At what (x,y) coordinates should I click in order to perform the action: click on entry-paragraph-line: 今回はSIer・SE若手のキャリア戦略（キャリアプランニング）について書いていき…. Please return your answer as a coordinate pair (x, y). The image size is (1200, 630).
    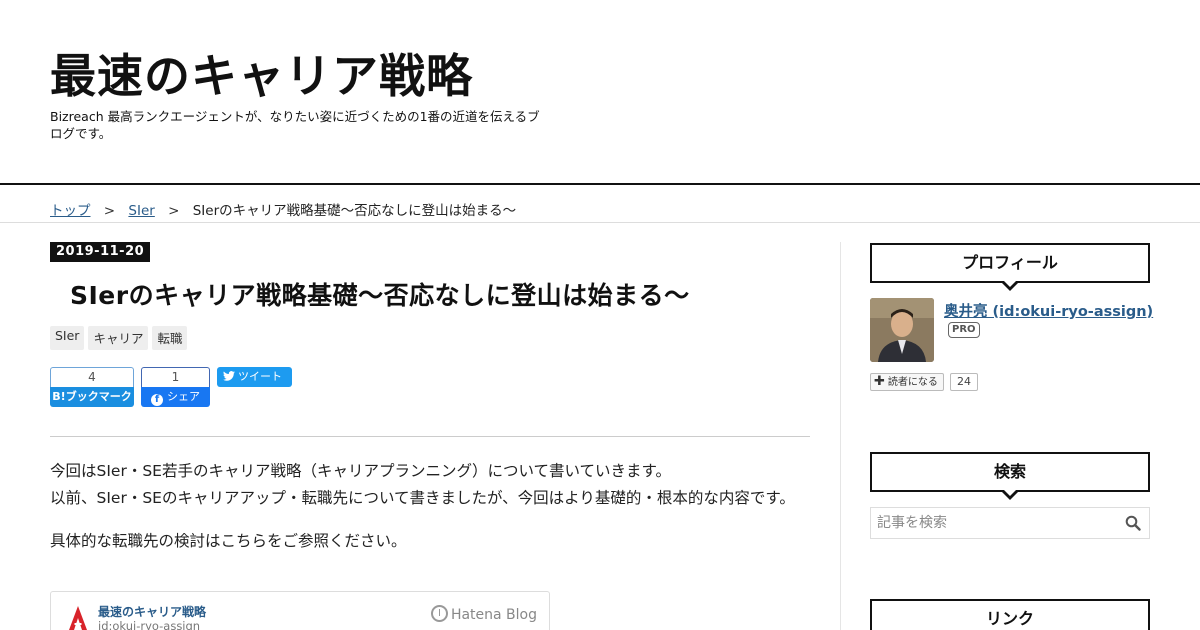
    Looking at the image, I should click on (360, 471).